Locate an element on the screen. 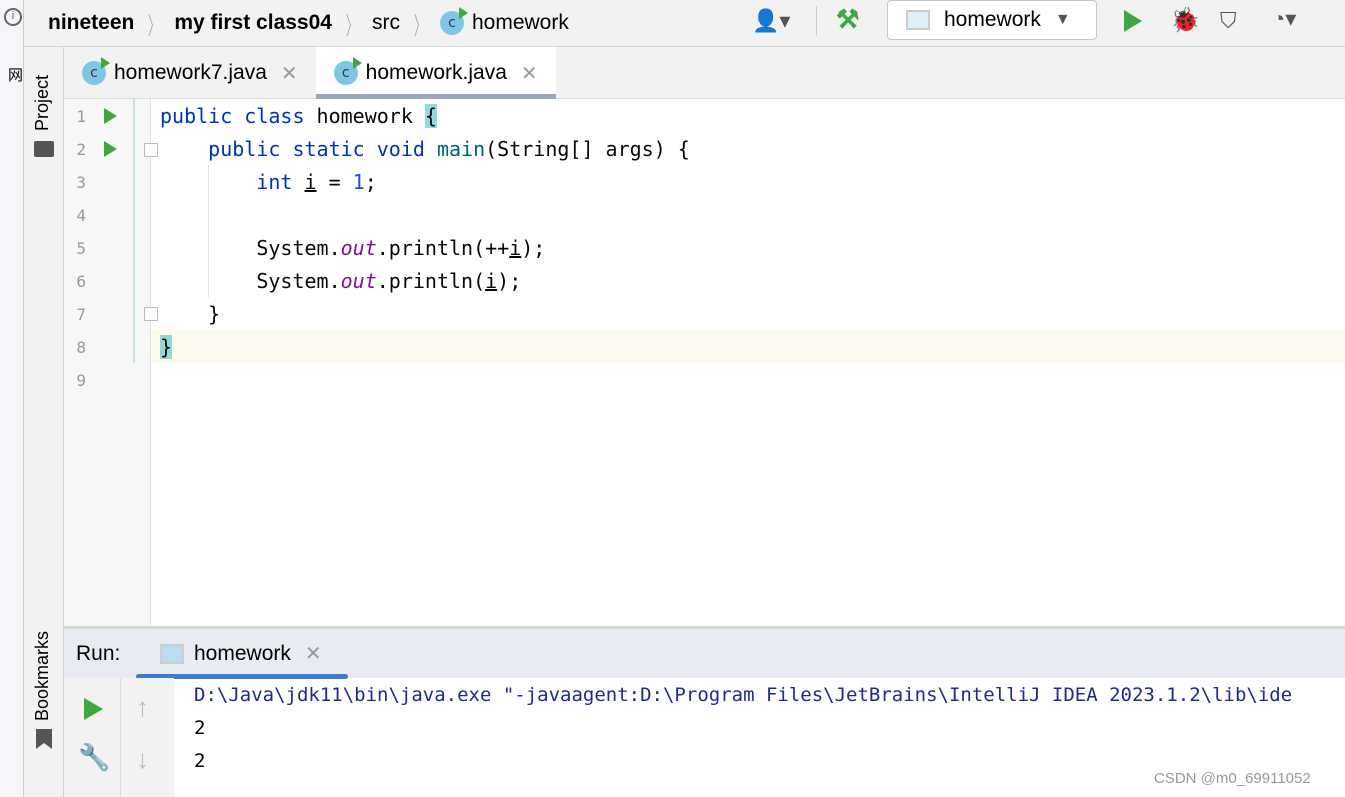 The image size is (1345, 797). debug-bug-icon: 🐞 is located at coordinates (1185, 20).